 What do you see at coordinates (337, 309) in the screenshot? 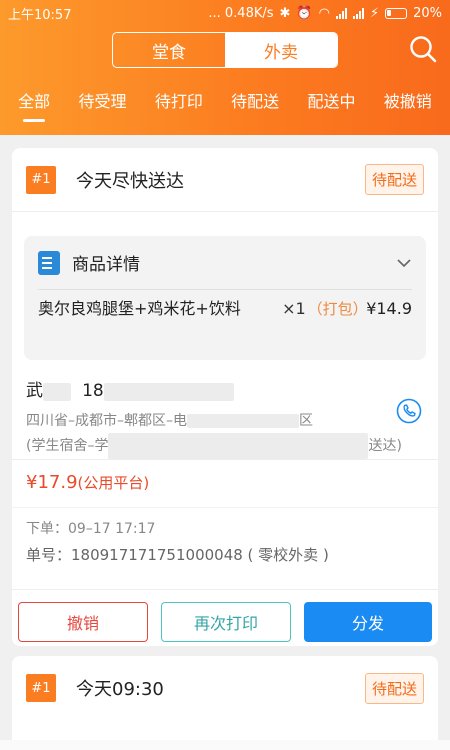
I see `item-pack-tag: （打包）` at bounding box center [337, 309].